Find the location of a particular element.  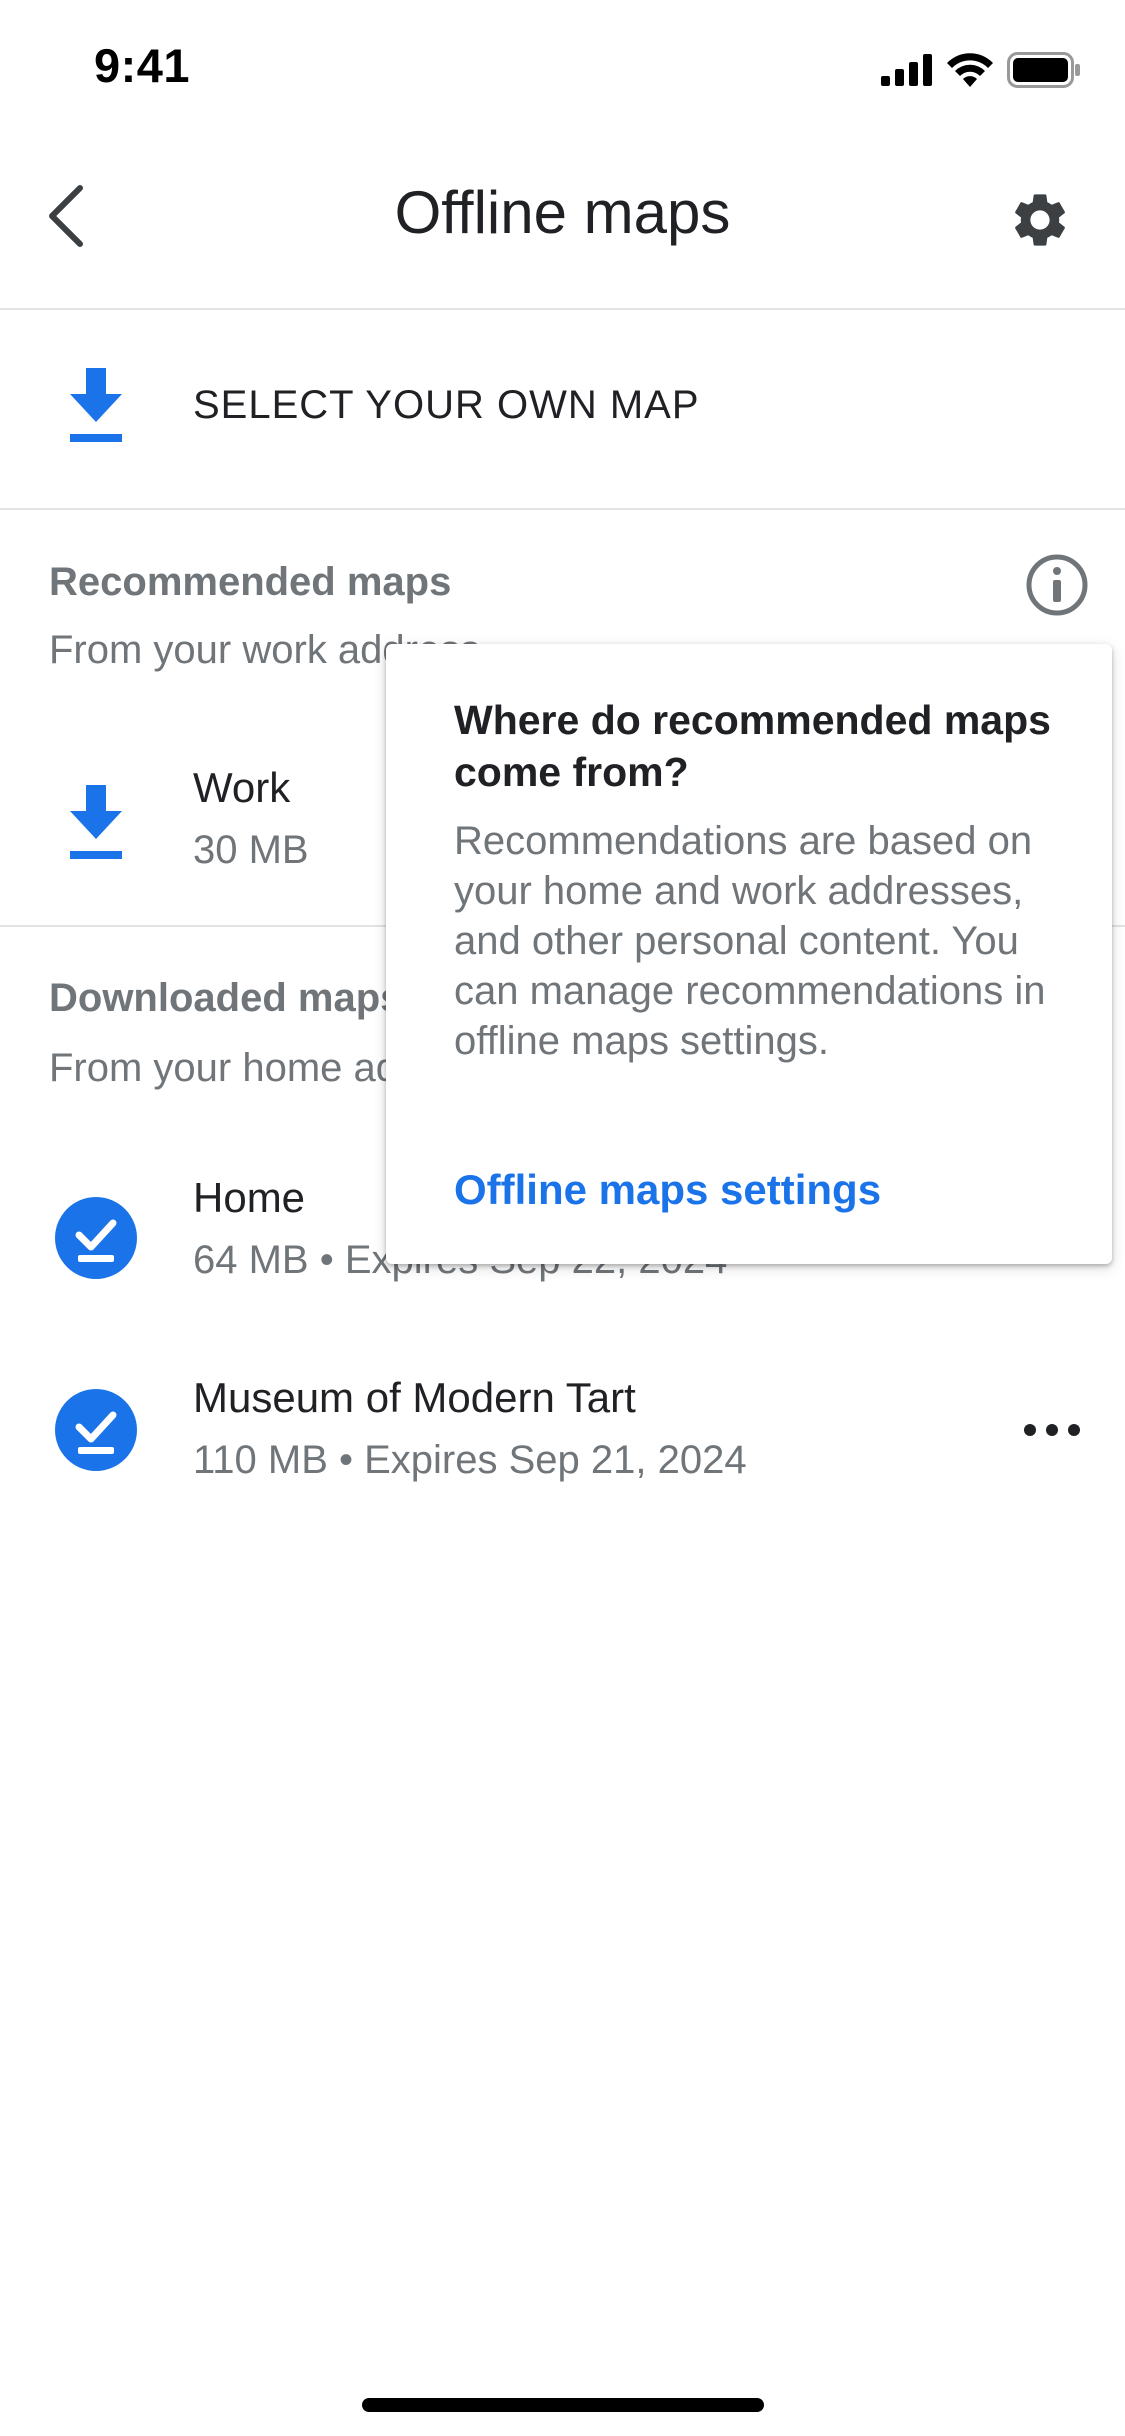

item-name: Home is located at coordinates (249, 1197).